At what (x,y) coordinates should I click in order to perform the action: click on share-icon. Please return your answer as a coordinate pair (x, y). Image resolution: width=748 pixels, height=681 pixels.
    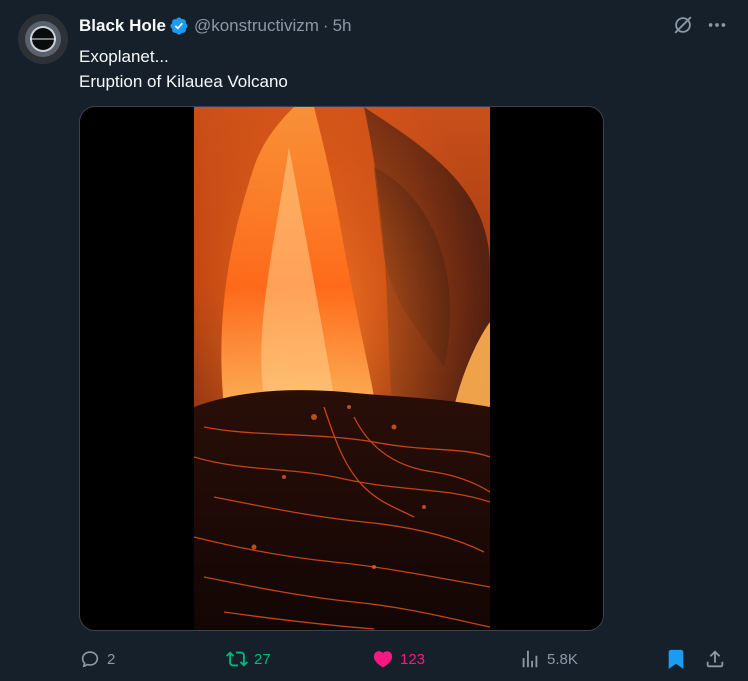
    Looking at the image, I should click on (715, 659).